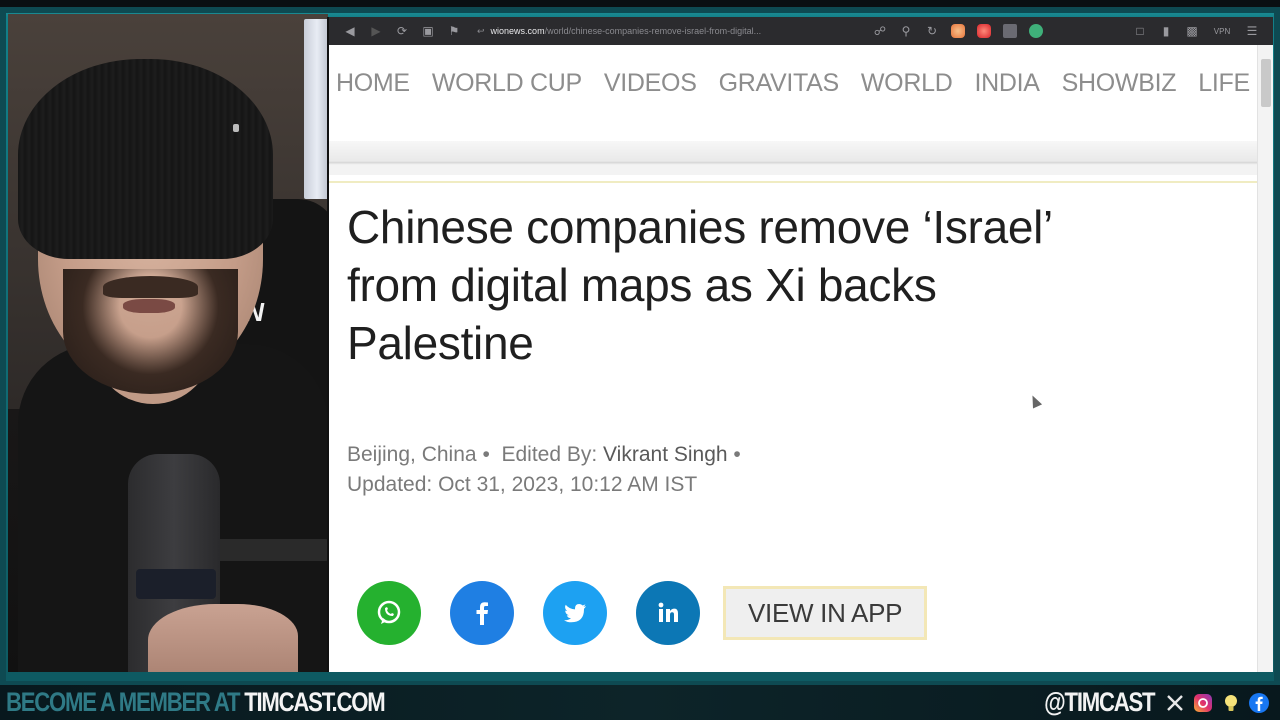 This screenshot has width=1280, height=720. Describe the element at coordinates (1099, 702) in the screenshot. I see `social-handle: @TIMCAST` at that location.